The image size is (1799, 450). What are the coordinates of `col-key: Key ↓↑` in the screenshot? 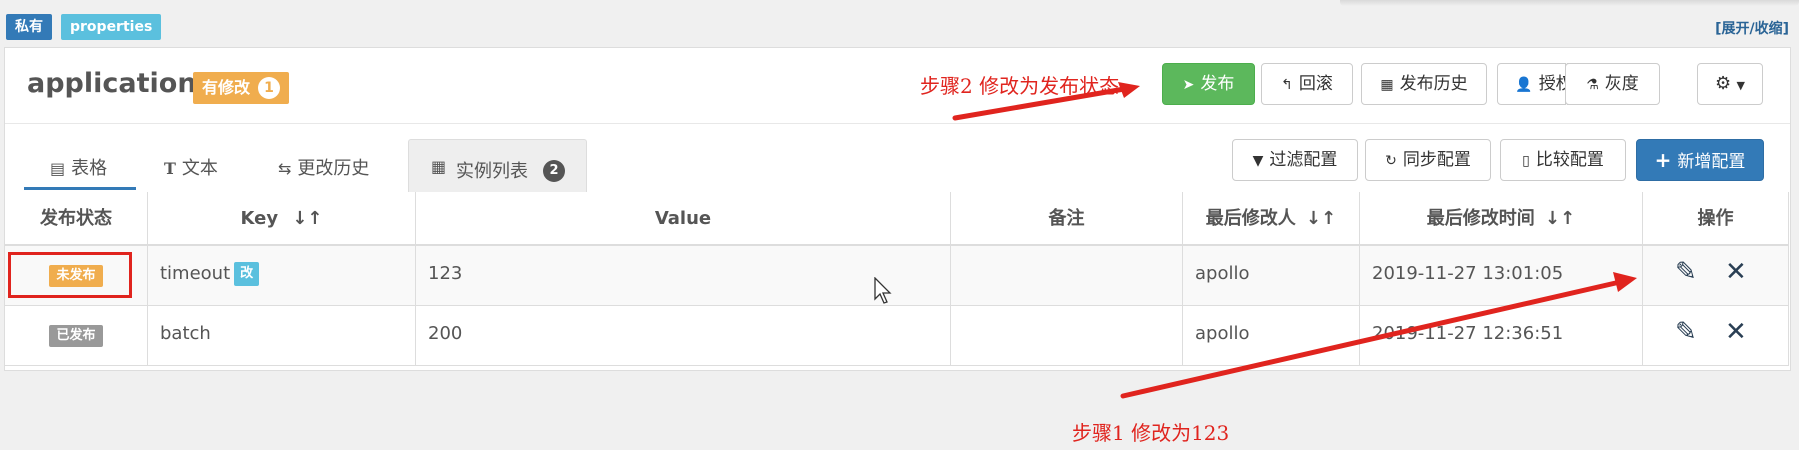 It's located at (282, 219).